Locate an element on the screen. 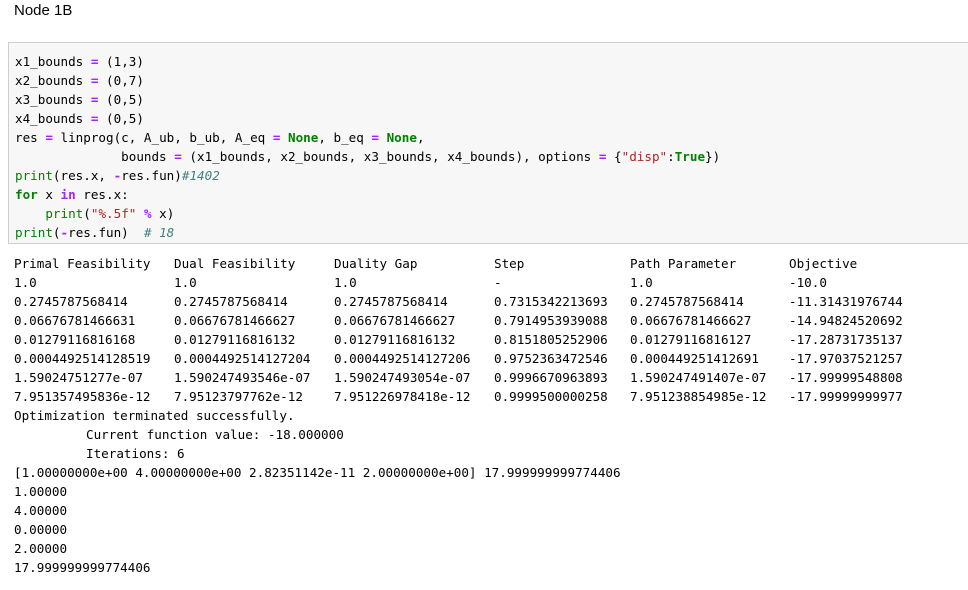 This screenshot has width=968, height=590. code-token: ( is located at coordinates (87, 213).